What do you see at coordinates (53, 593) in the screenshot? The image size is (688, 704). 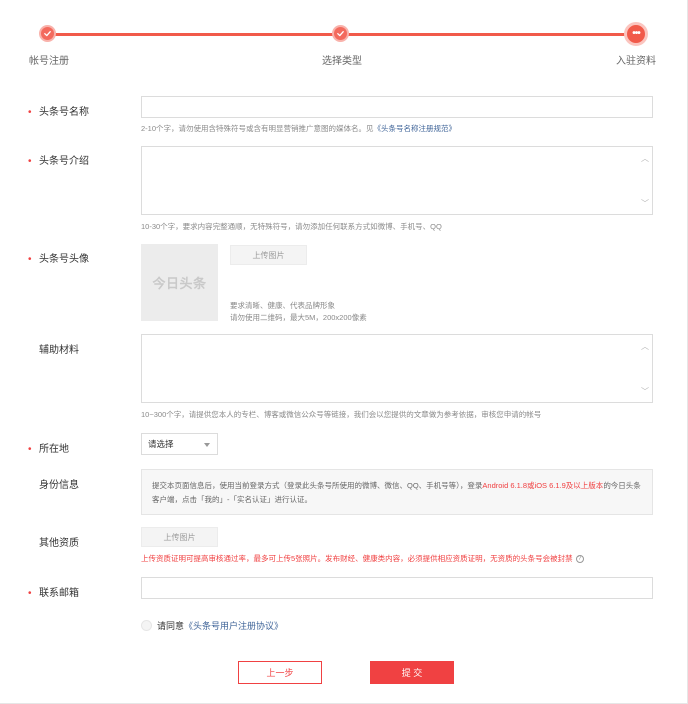 I see `email-label: • 联系邮箱` at bounding box center [53, 593].